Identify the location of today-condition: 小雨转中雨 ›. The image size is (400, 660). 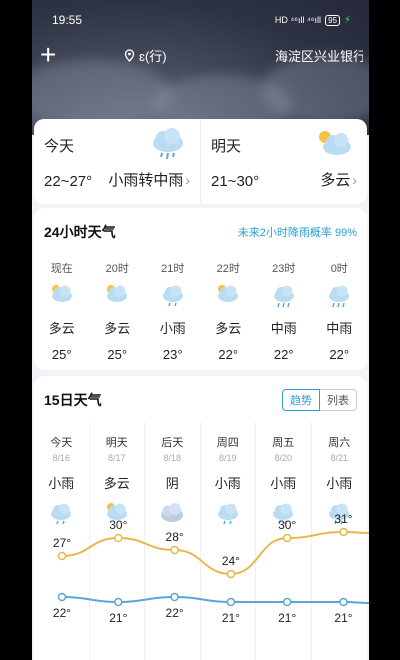
(149, 180).